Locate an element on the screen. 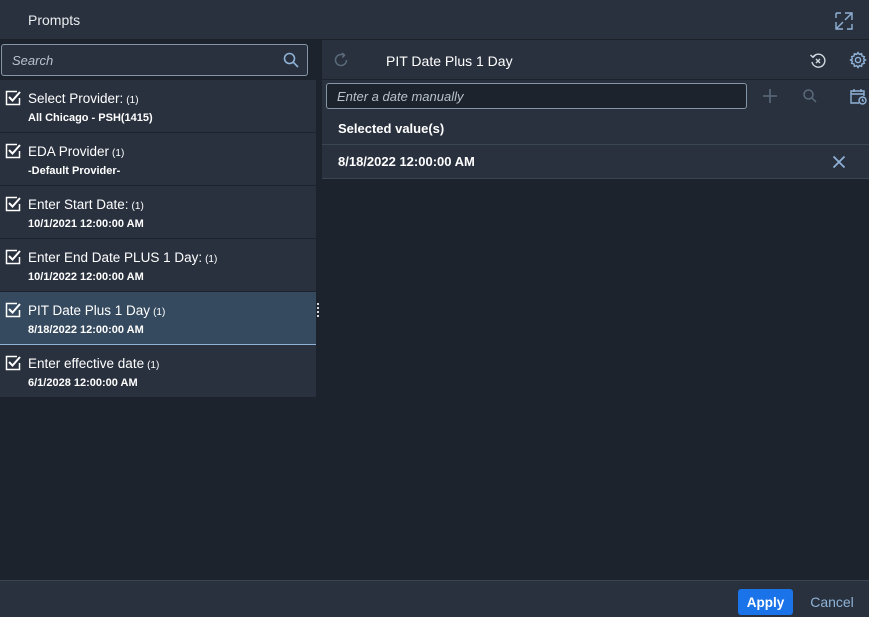 The image size is (869, 617). reset-icon is located at coordinates (818, 61).